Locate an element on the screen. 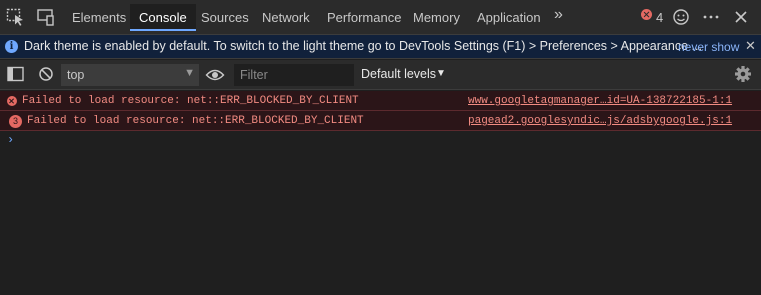  info-icon: i is located at coordinates (11, 46).